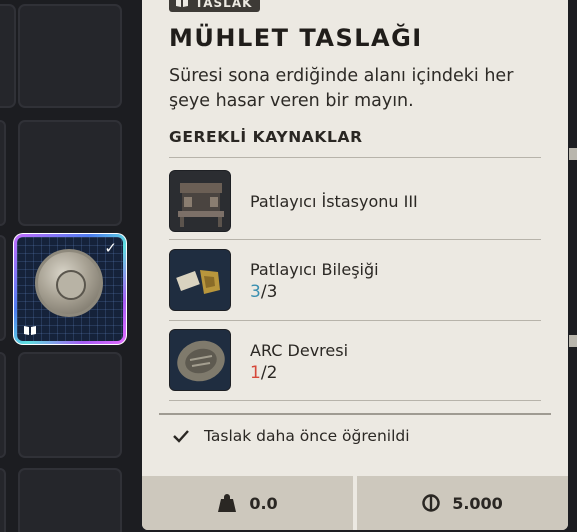 The image size is (577, 532). I want to click on requirements-header: GEREKLİ KAYNAKLAR, so click(266, 137).